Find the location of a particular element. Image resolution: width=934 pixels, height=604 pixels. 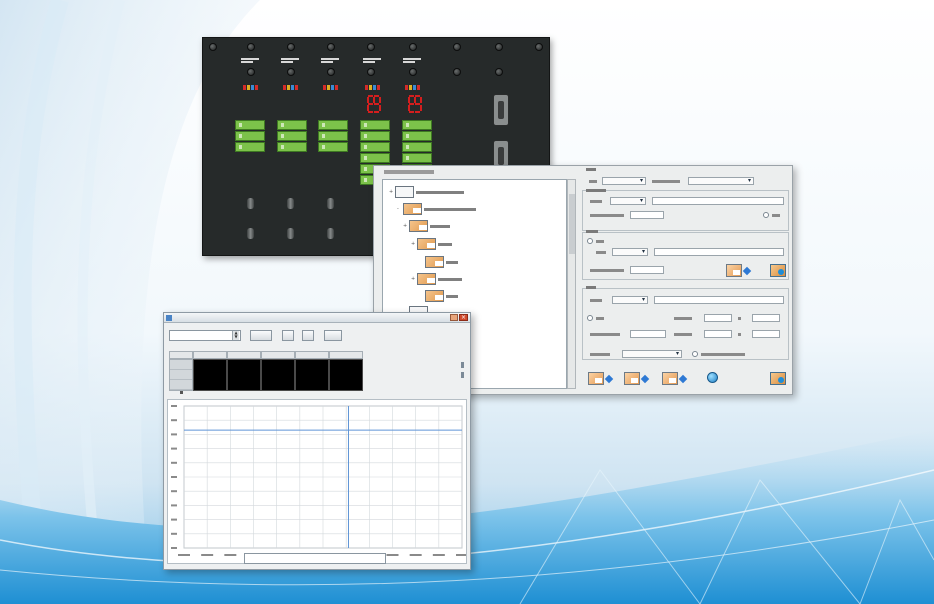

datetime-field is located at coordinates (205, 335).